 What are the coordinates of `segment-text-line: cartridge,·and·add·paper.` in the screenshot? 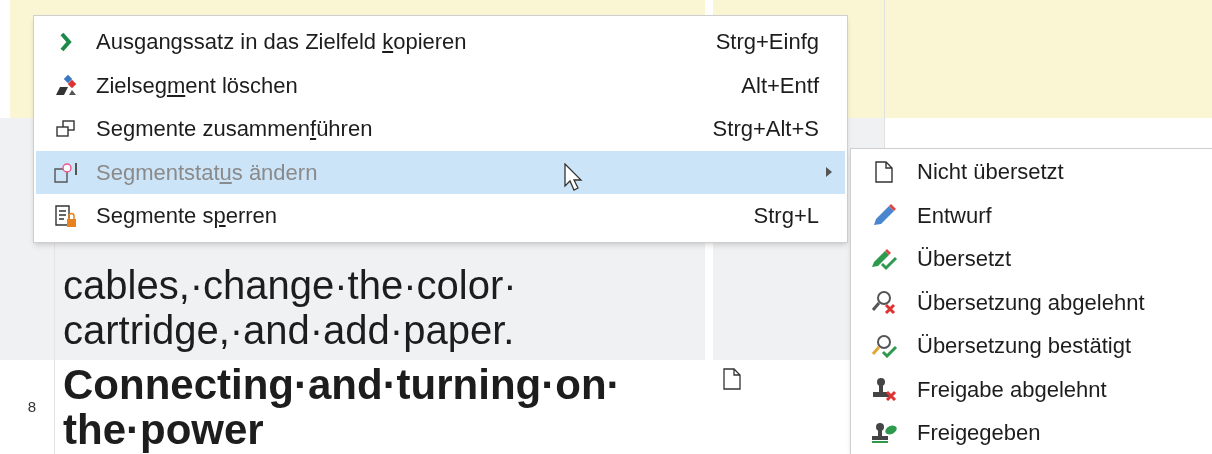 It's located at (289, 330).